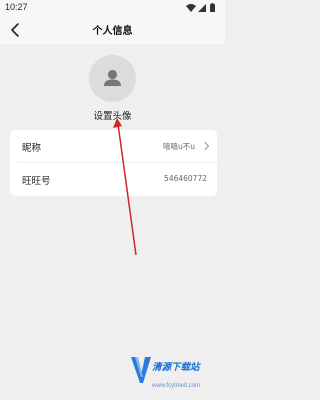  What do you see at coordinates (178, 146) in the screenshot?
I see `nickname-value: 嘻嘻u不u` at bounding box center [178, 146].